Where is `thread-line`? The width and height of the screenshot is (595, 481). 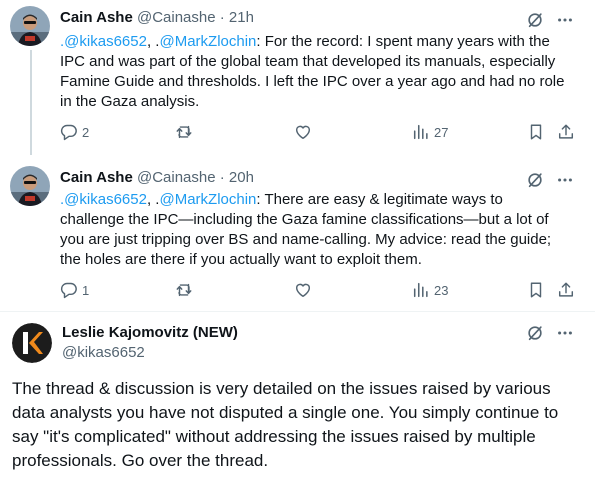
thread-line is located at coordinates (31, 102).